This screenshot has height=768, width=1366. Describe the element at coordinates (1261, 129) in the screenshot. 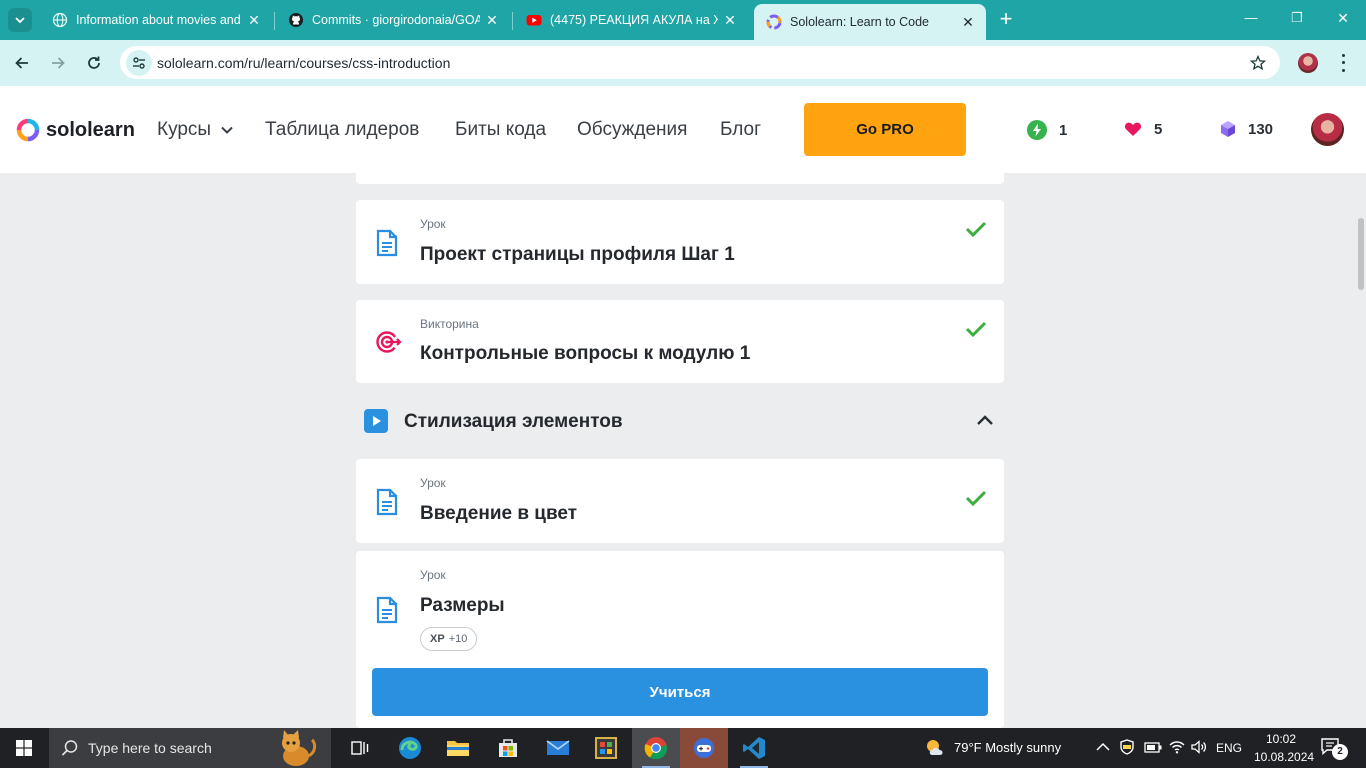

I see `gems-value: 130` at that location.